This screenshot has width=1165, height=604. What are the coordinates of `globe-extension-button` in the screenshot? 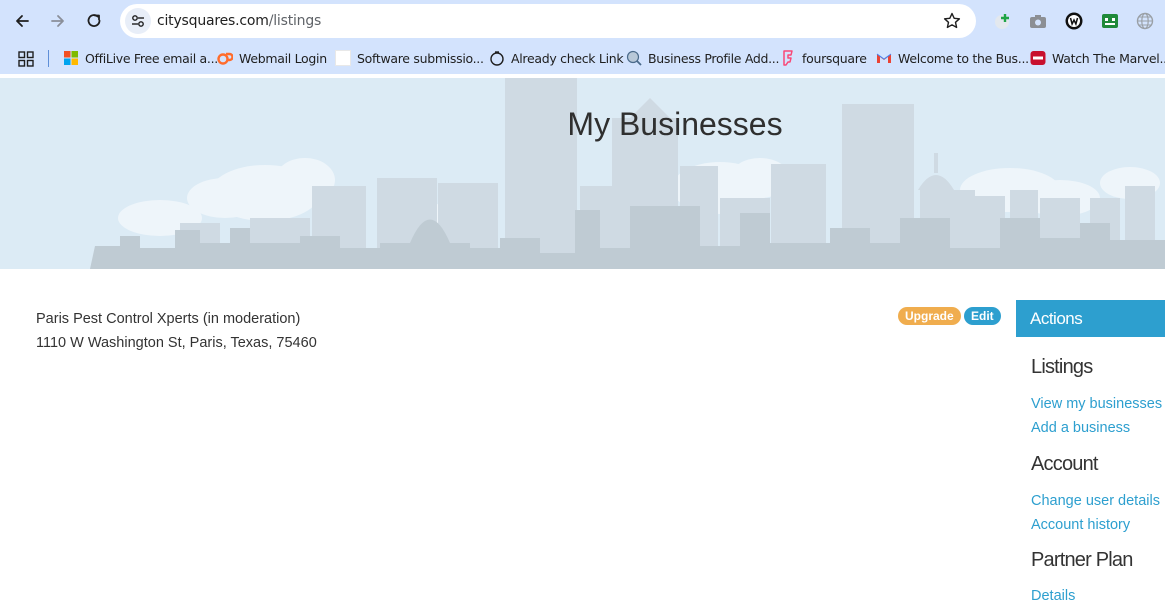 It's located at (1145, 21).